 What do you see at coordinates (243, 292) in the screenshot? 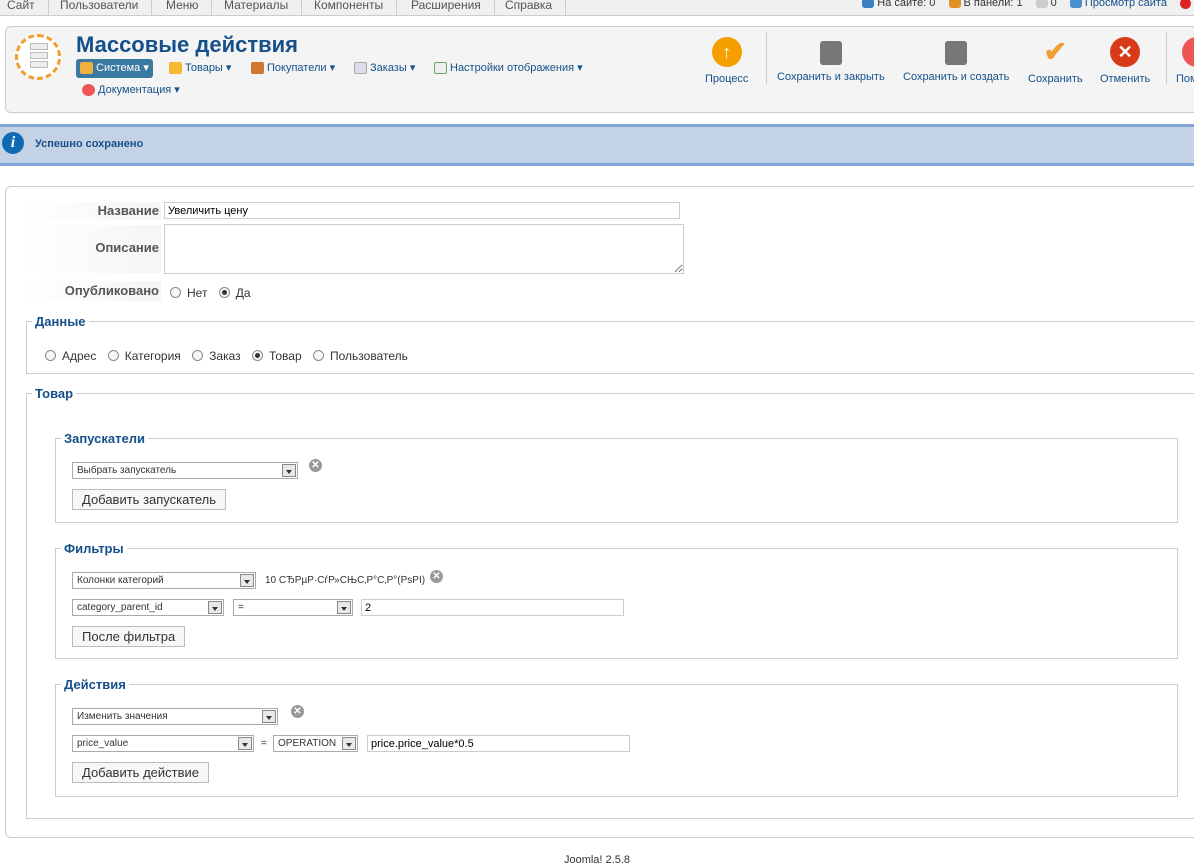
I see `yes-label: Да` at bounding box center [243, 292].